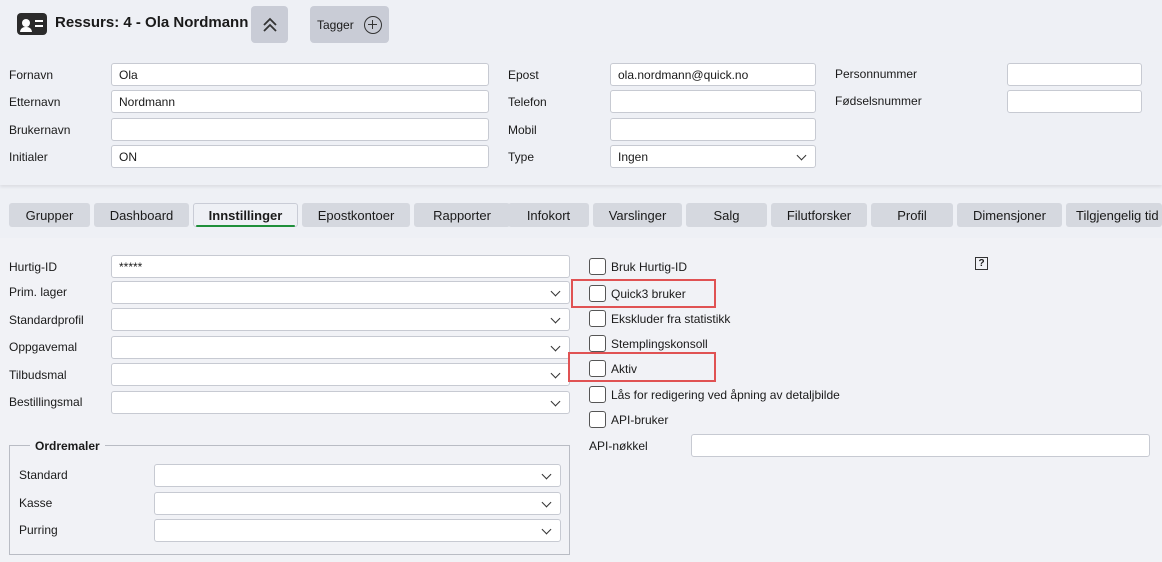  What do you see at coordinates (38, 375) in the screenshot?
I see `tilbudsmal-label: Tilbudsmal` at bounding box center [38, 375].